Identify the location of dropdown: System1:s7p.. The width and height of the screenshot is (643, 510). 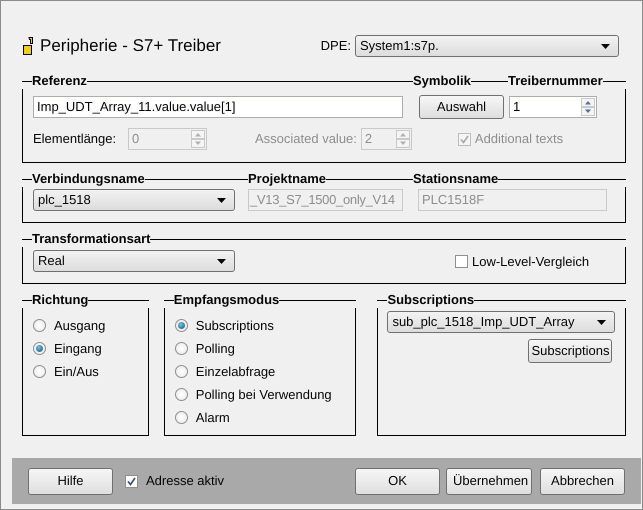
(487, 46).